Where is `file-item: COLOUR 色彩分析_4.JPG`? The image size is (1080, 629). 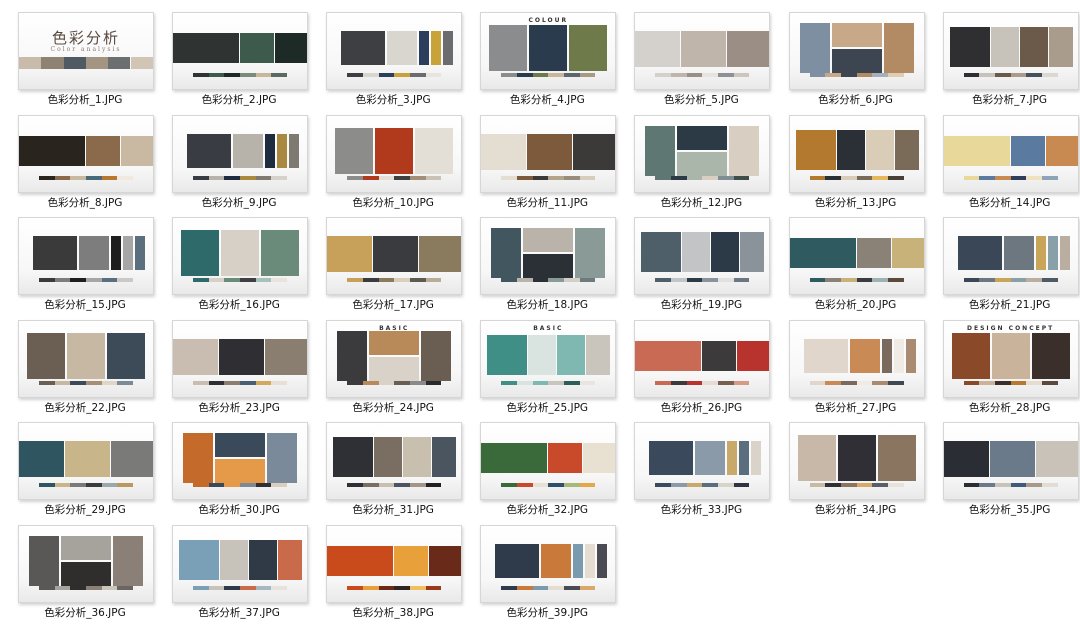
file-item: COLOUR 色彩分析_4.JPG is located at coordinates (556, 62).